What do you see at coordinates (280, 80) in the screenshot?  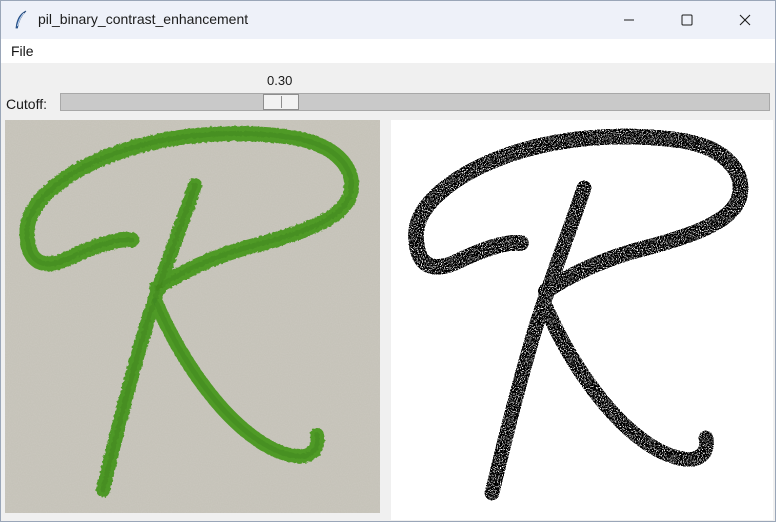 I see `scale-value: 0.30` at bounding box center [280, 80].